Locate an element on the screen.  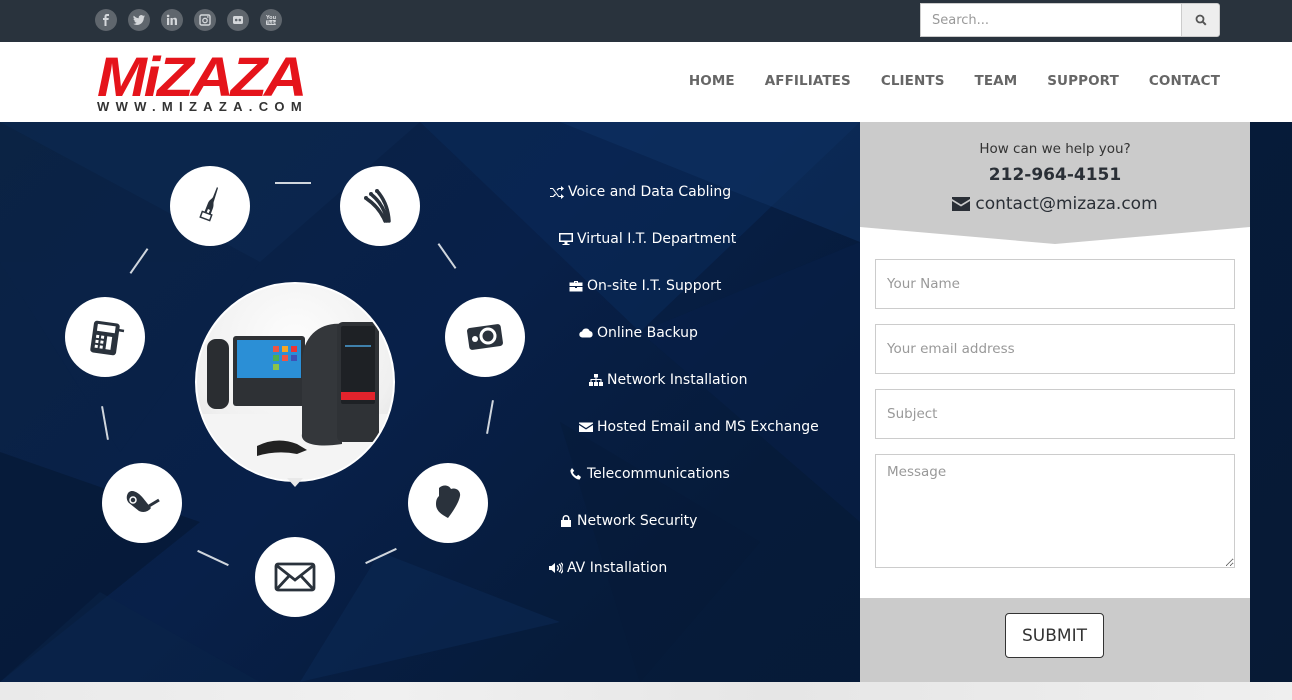
email-input is located at coordinates (1055, 349).